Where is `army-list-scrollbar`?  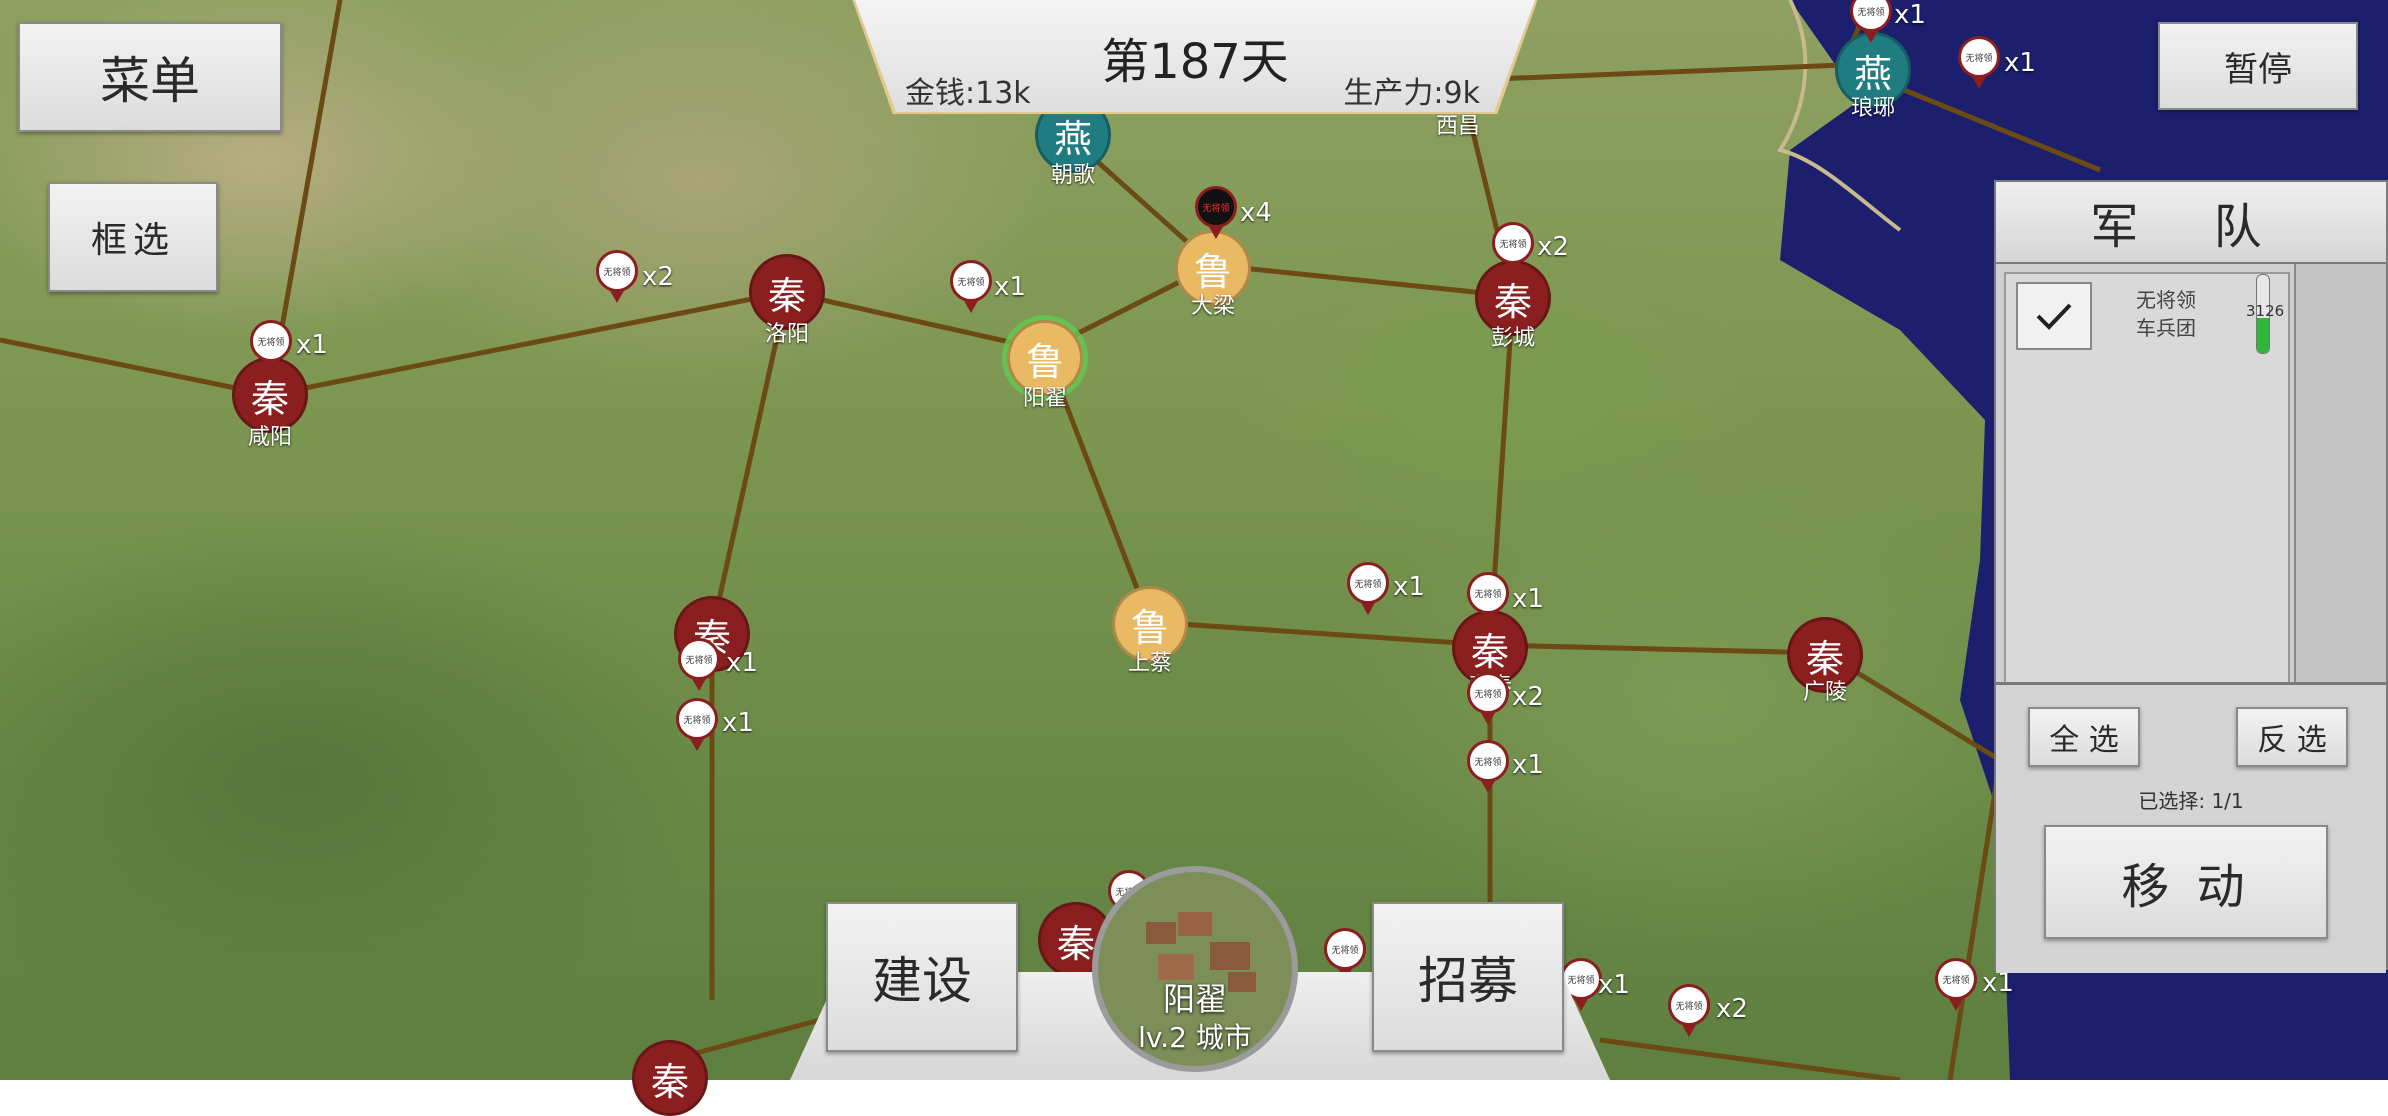
army-list-scrollbar is located at coordinates (2340, 474).